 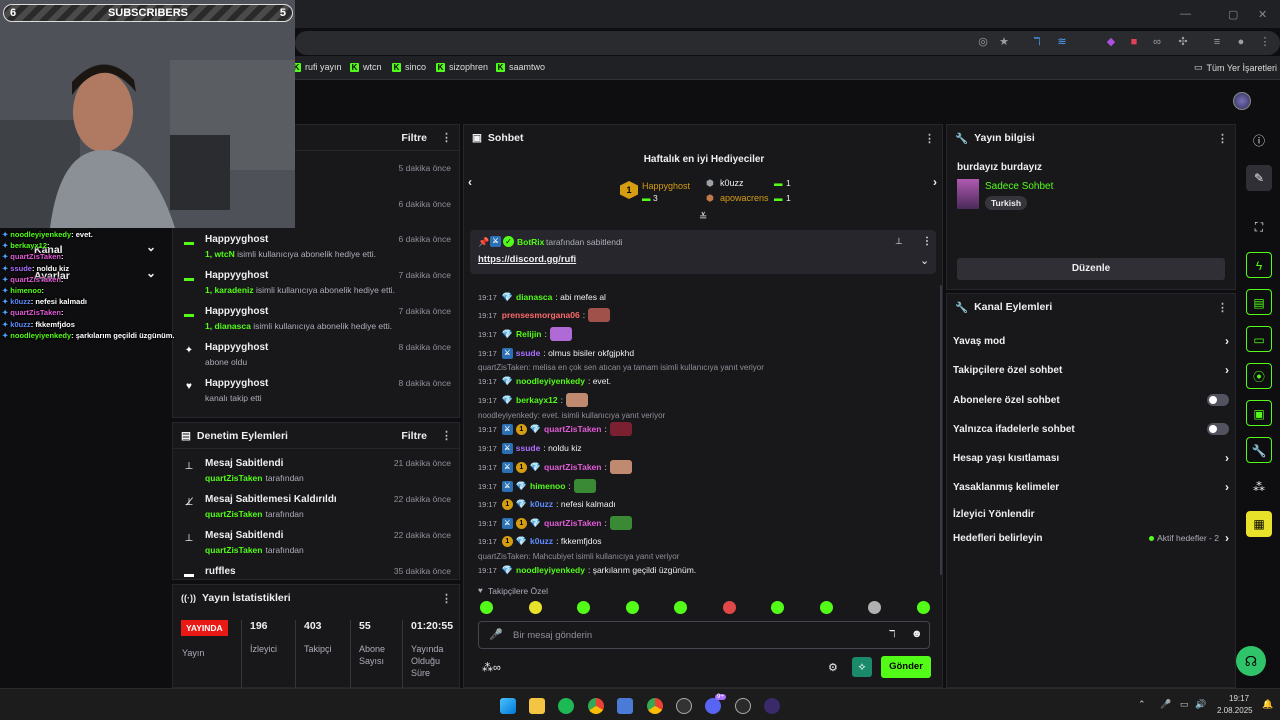 I want to click on file-explorer-icon, so click(x=537, y=706).